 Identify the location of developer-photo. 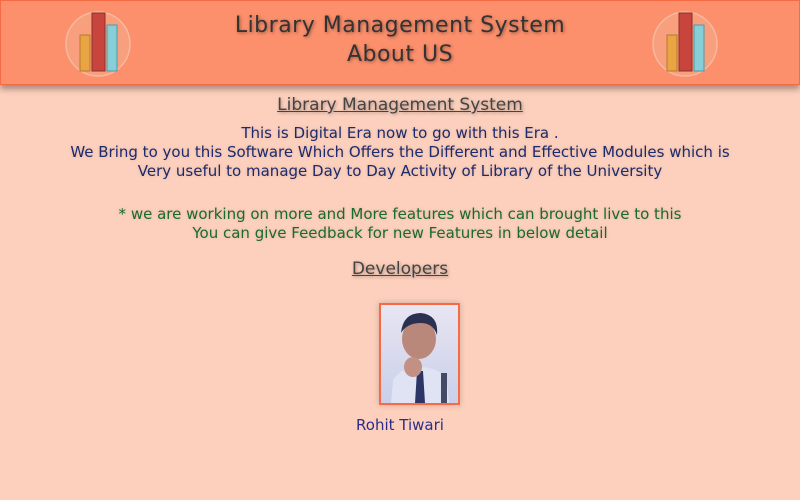
(419, 354).